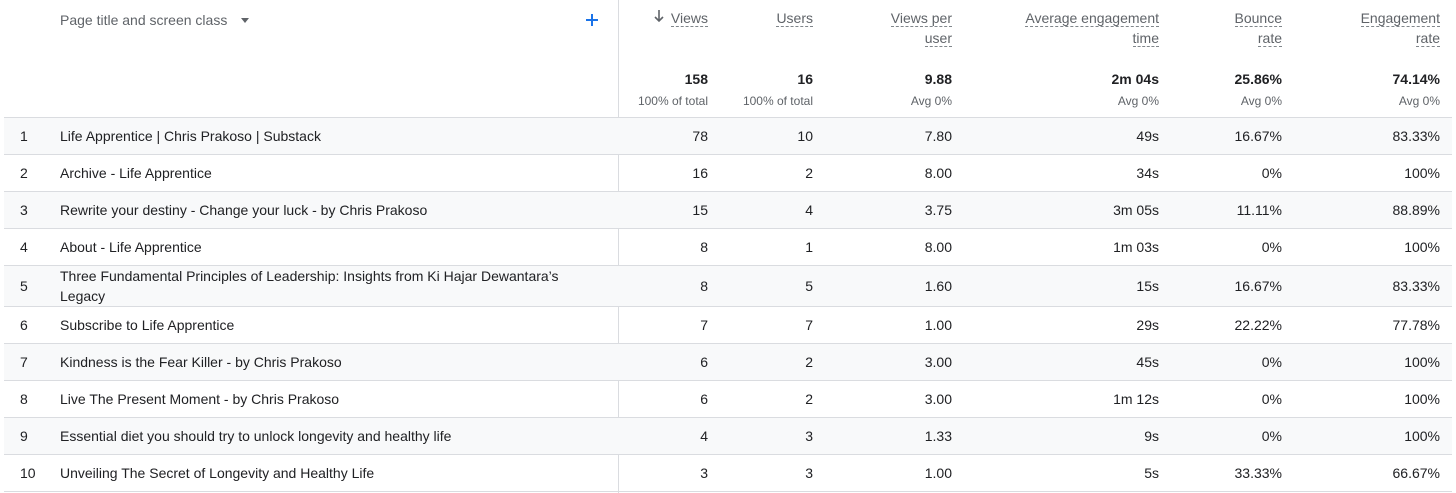 The height and width of the screenshot is (493, 1456). Describe the element at coordinates (1147, 136) in the screenshot. I see `avg-engagement-cell: 49s` at that location.